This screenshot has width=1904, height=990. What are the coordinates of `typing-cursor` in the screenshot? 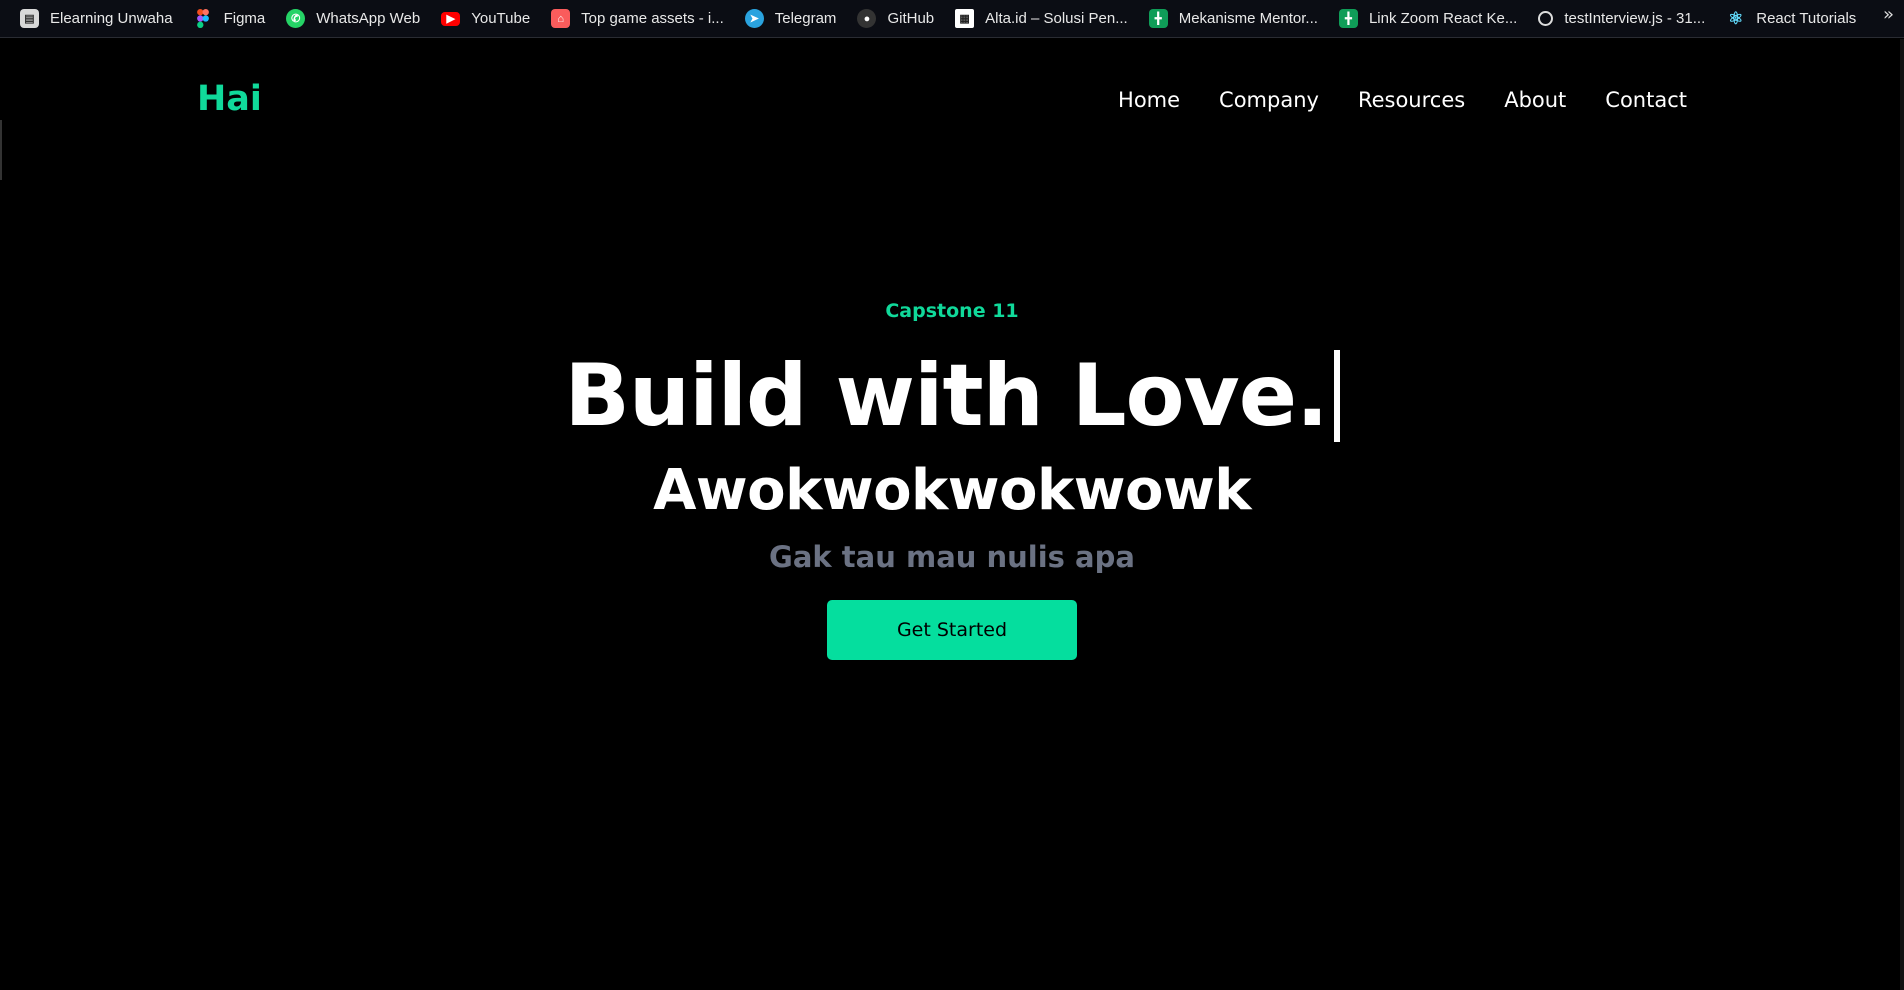 It's located at (1336, 396).